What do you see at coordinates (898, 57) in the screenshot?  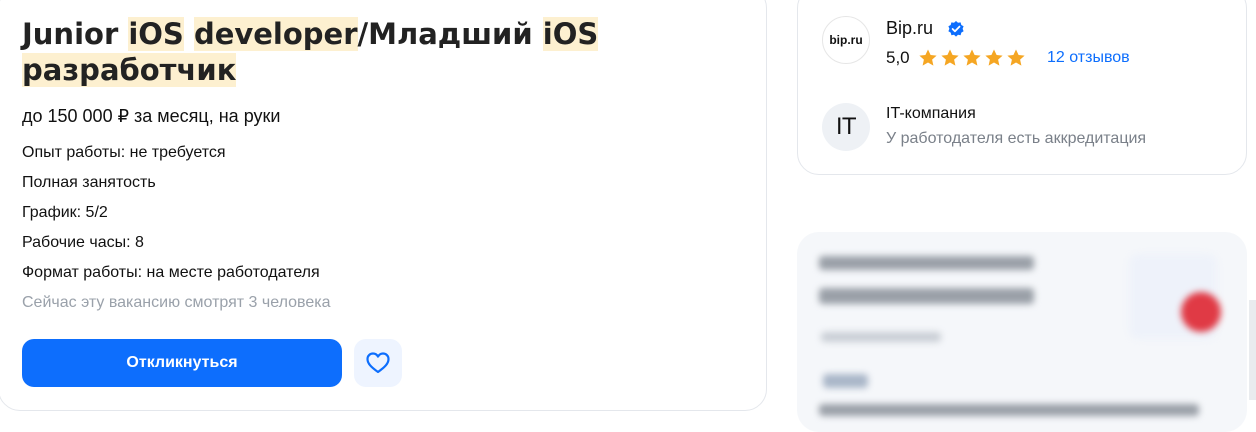 I see `rating-value: 5,0` at bounding box center [898, 57].